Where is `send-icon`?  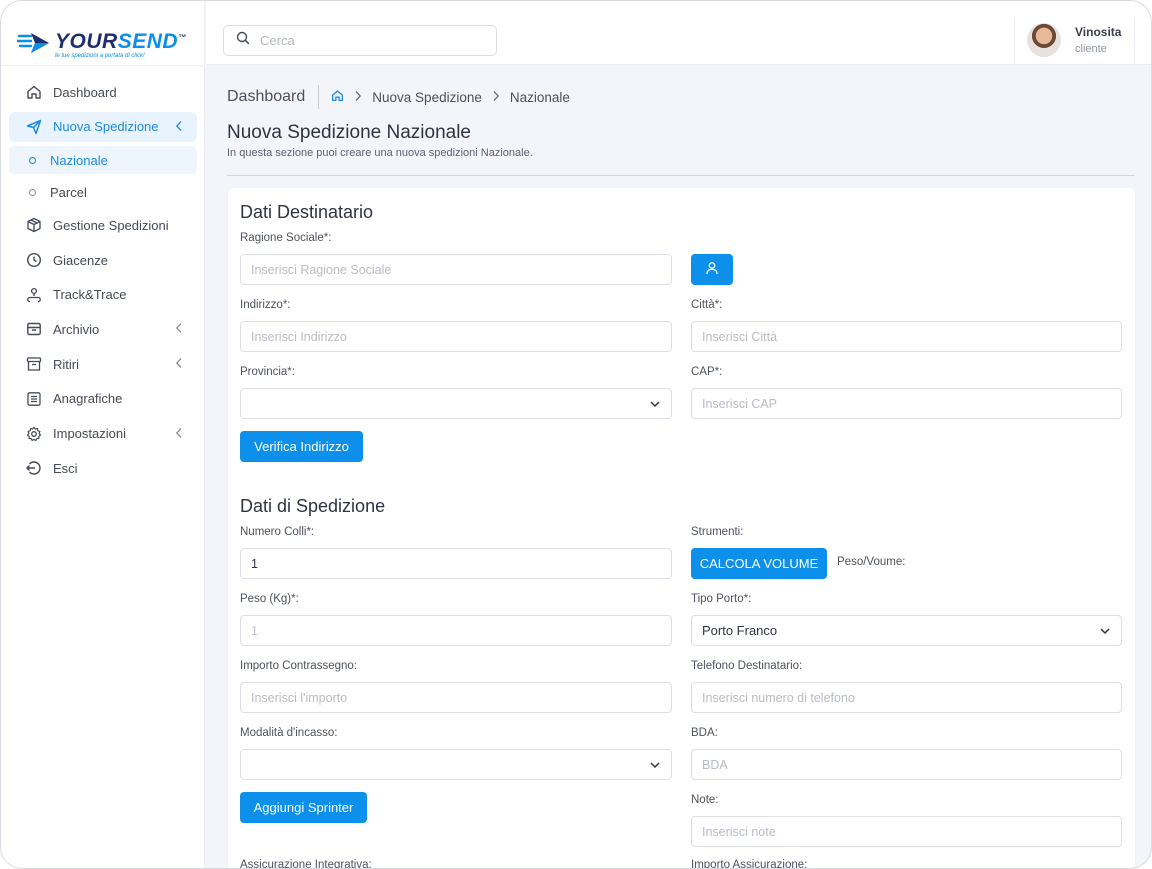
send-icon is located at coordinates (34, 127).